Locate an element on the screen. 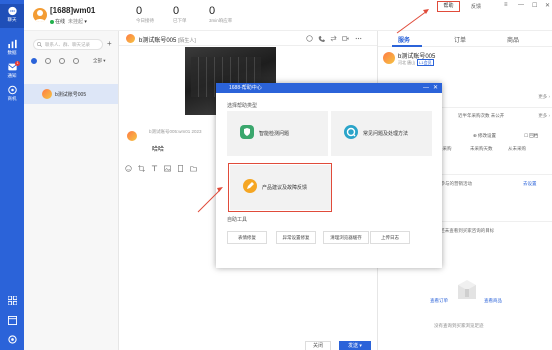 The image size is (552, 350). more-link-2-label: 更多 is located at coordinates (543, 115).